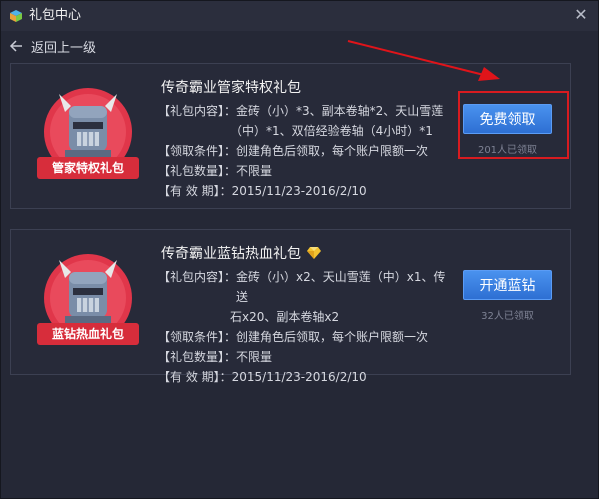  I want to click on open-blue-diamond-button: 开通蓝钻, so click(507, 285).